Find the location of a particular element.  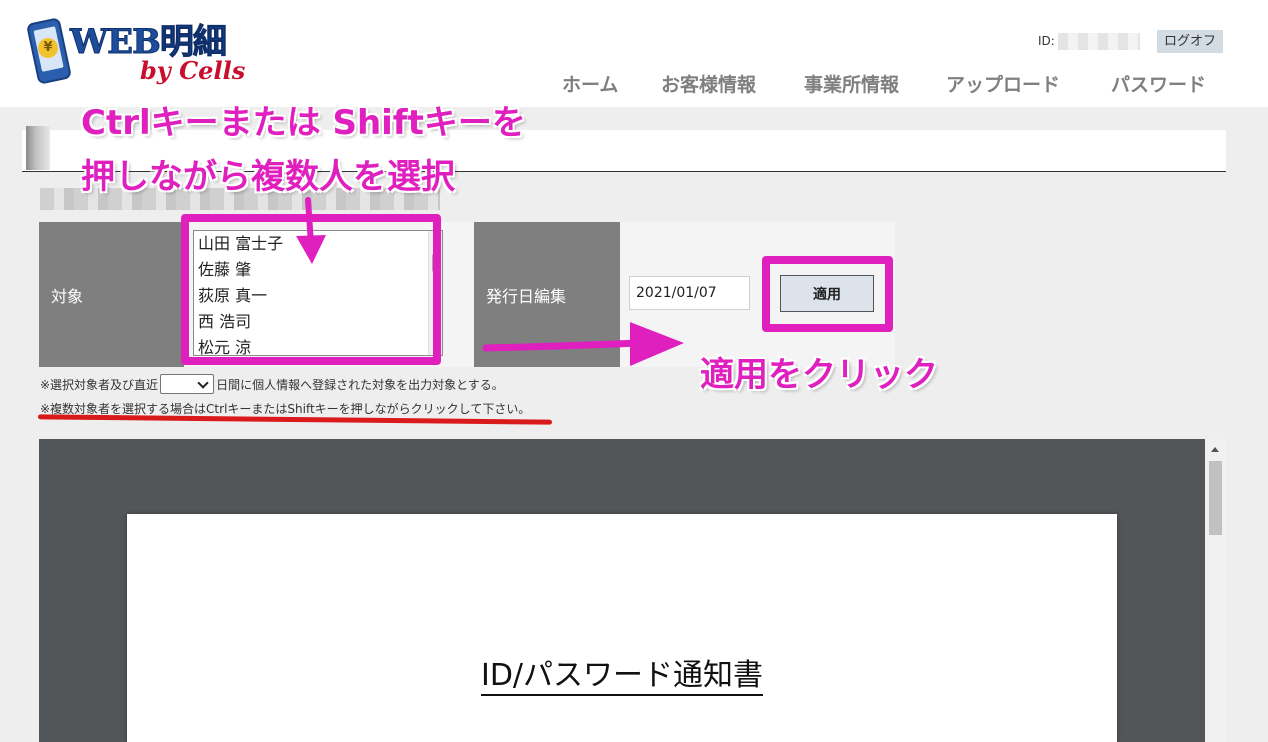

recent-days-select is located at coordinates (187, 384).